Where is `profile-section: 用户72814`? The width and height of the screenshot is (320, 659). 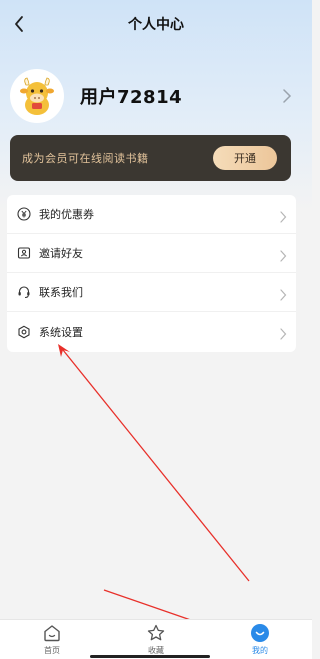
profile-section: 用户72814 is located at coordinates (156, 96).